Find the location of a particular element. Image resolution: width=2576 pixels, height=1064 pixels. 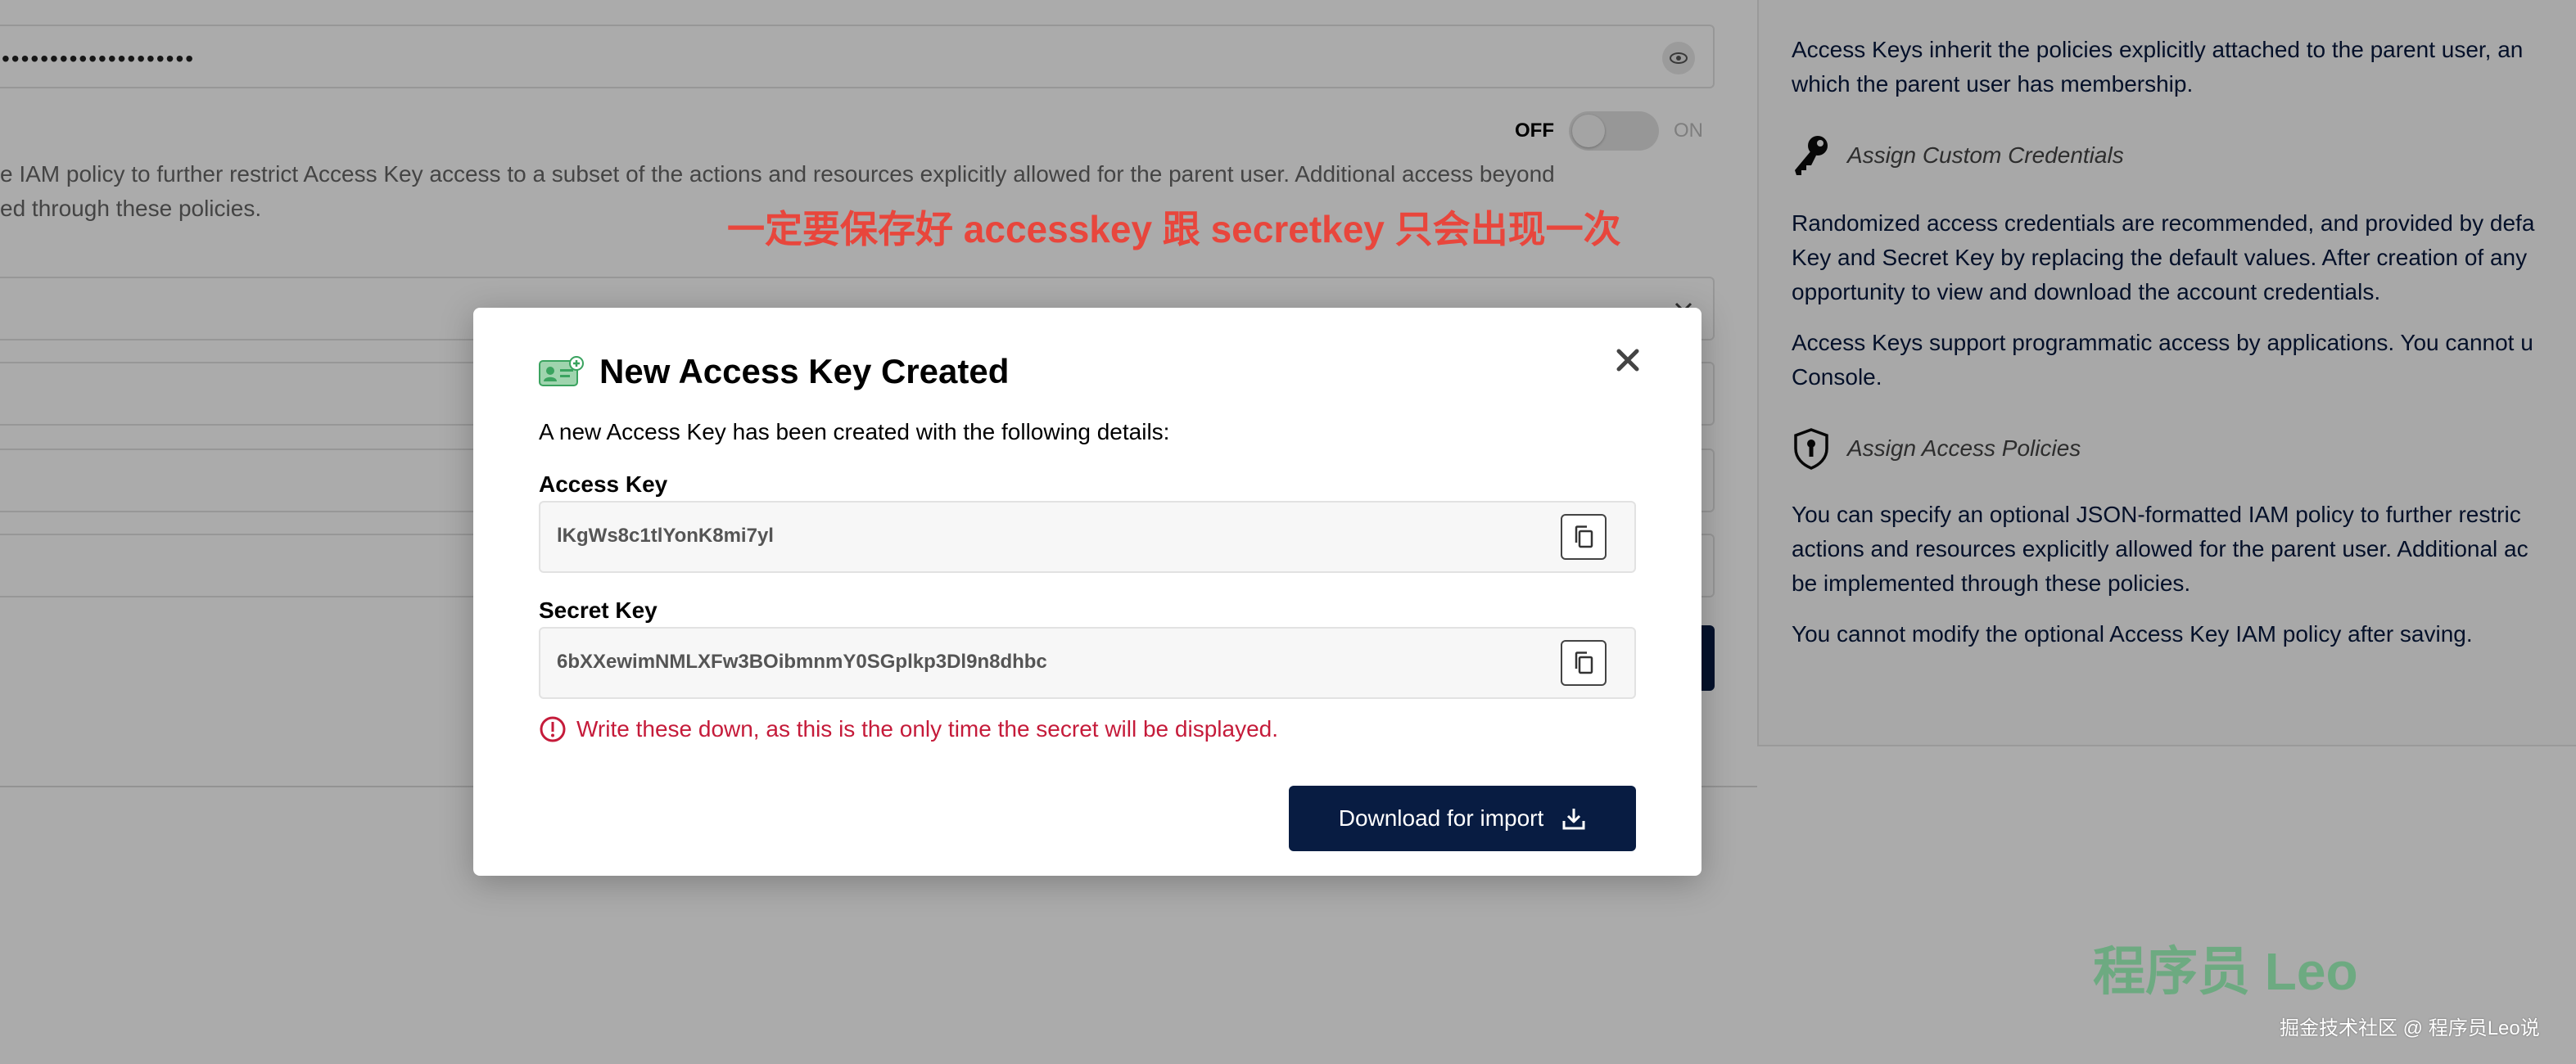

access-key-field: lKgWs8c1tlYonK8mi7yl is located at coordinates (1087, 537).